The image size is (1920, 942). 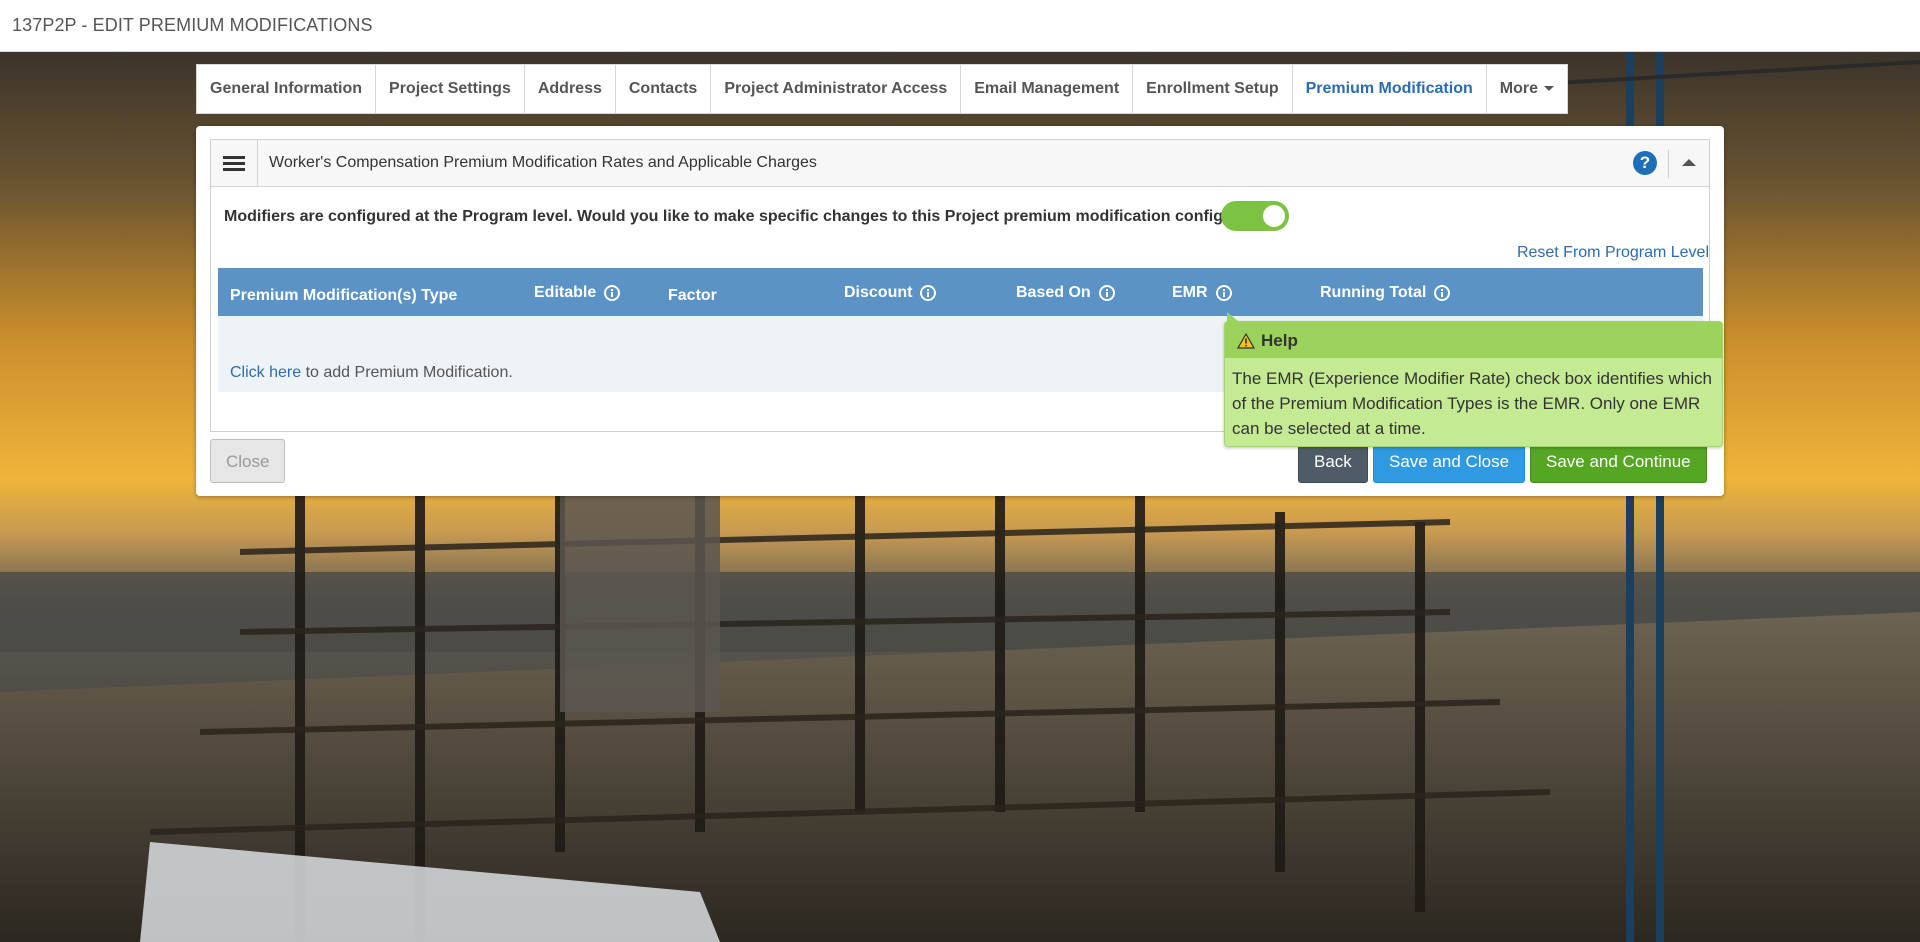 I want to click on column-label: Discount, so click(x=878, y=292).